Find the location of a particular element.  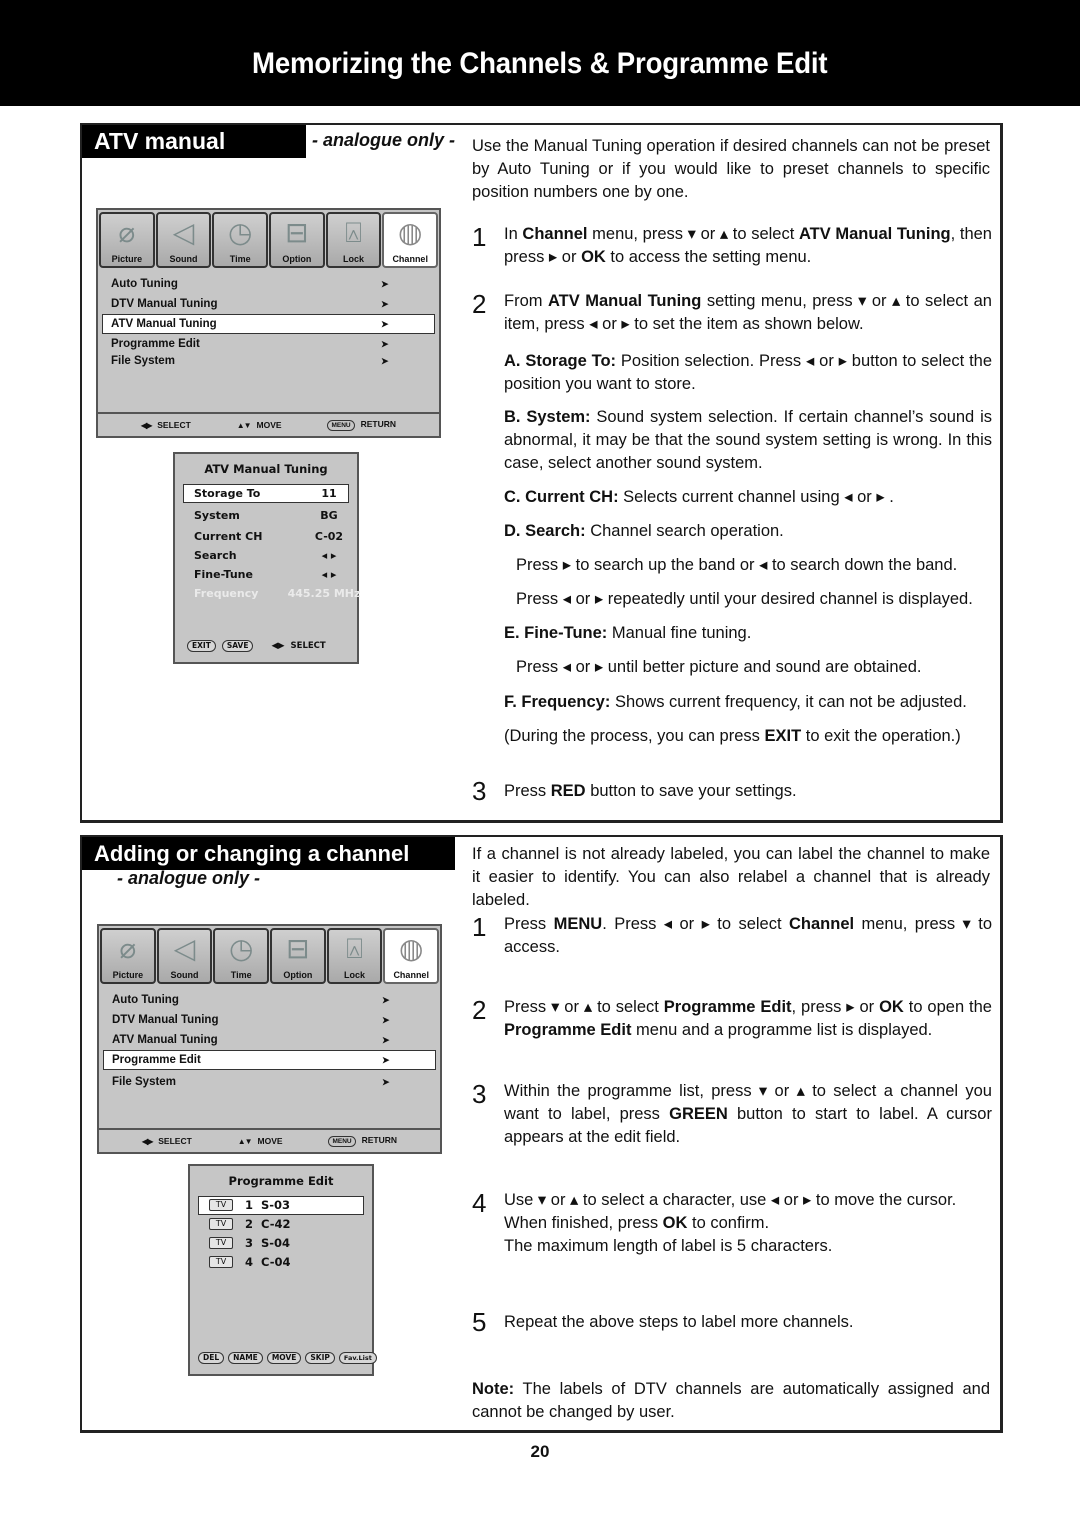

section-title: ATV manual tuning is located at coordinates (194, 156).